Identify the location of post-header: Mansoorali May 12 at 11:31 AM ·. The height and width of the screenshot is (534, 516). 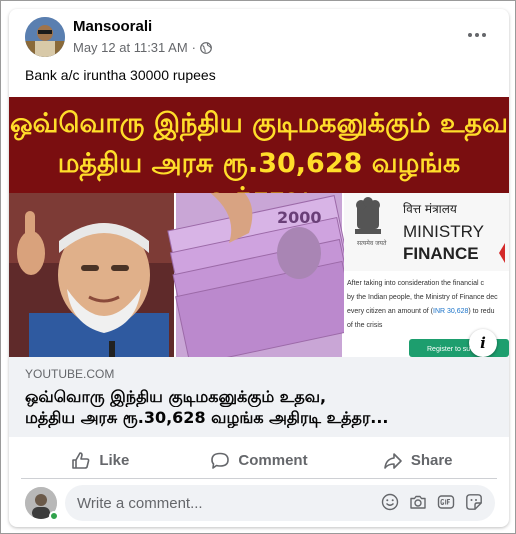
(259, 37).